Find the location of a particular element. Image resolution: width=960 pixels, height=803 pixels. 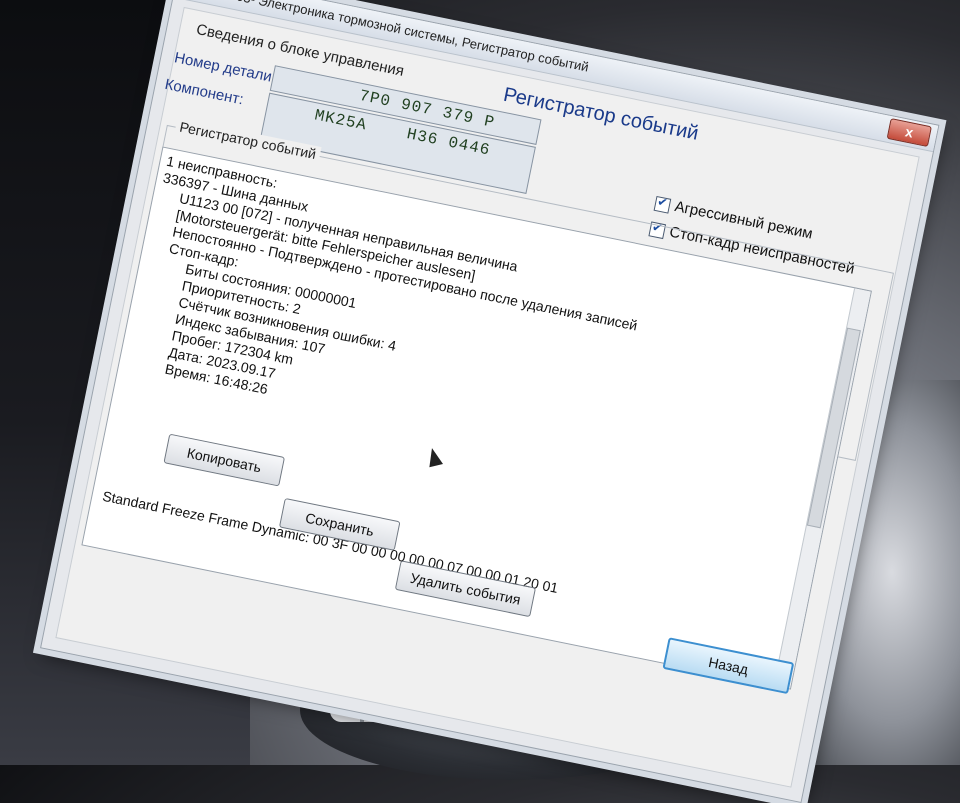

close-icon: x is located at coordinates (909, 132).